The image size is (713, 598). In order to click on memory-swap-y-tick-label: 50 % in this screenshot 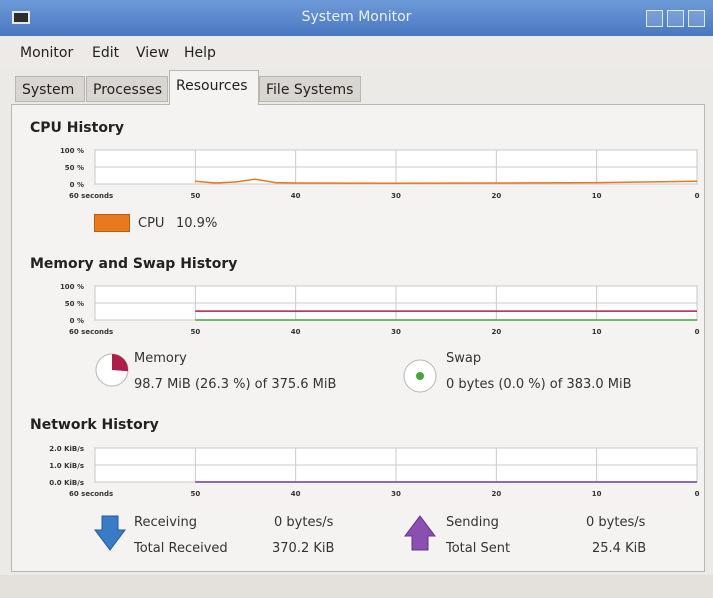, I will do `click(74, 304)`.